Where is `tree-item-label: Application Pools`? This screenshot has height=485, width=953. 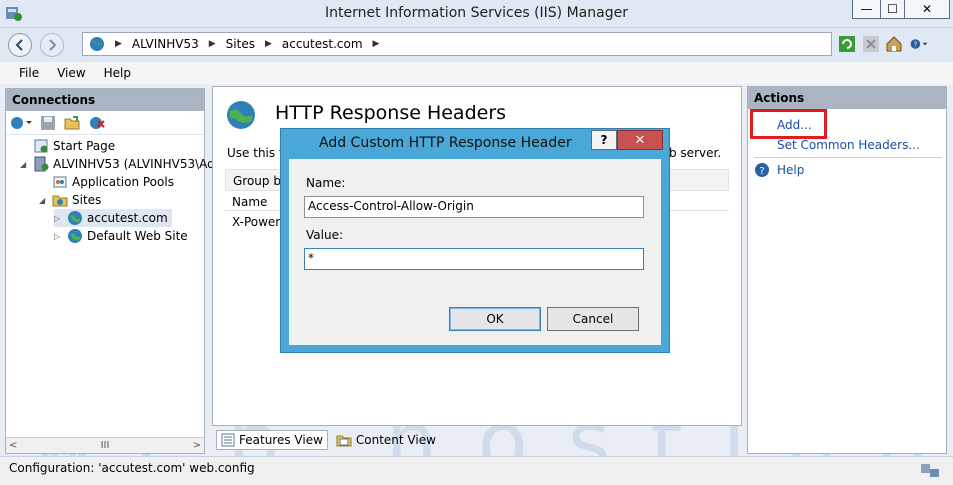 tree-item-label: Application Pools is located at coordinates (123, 182).